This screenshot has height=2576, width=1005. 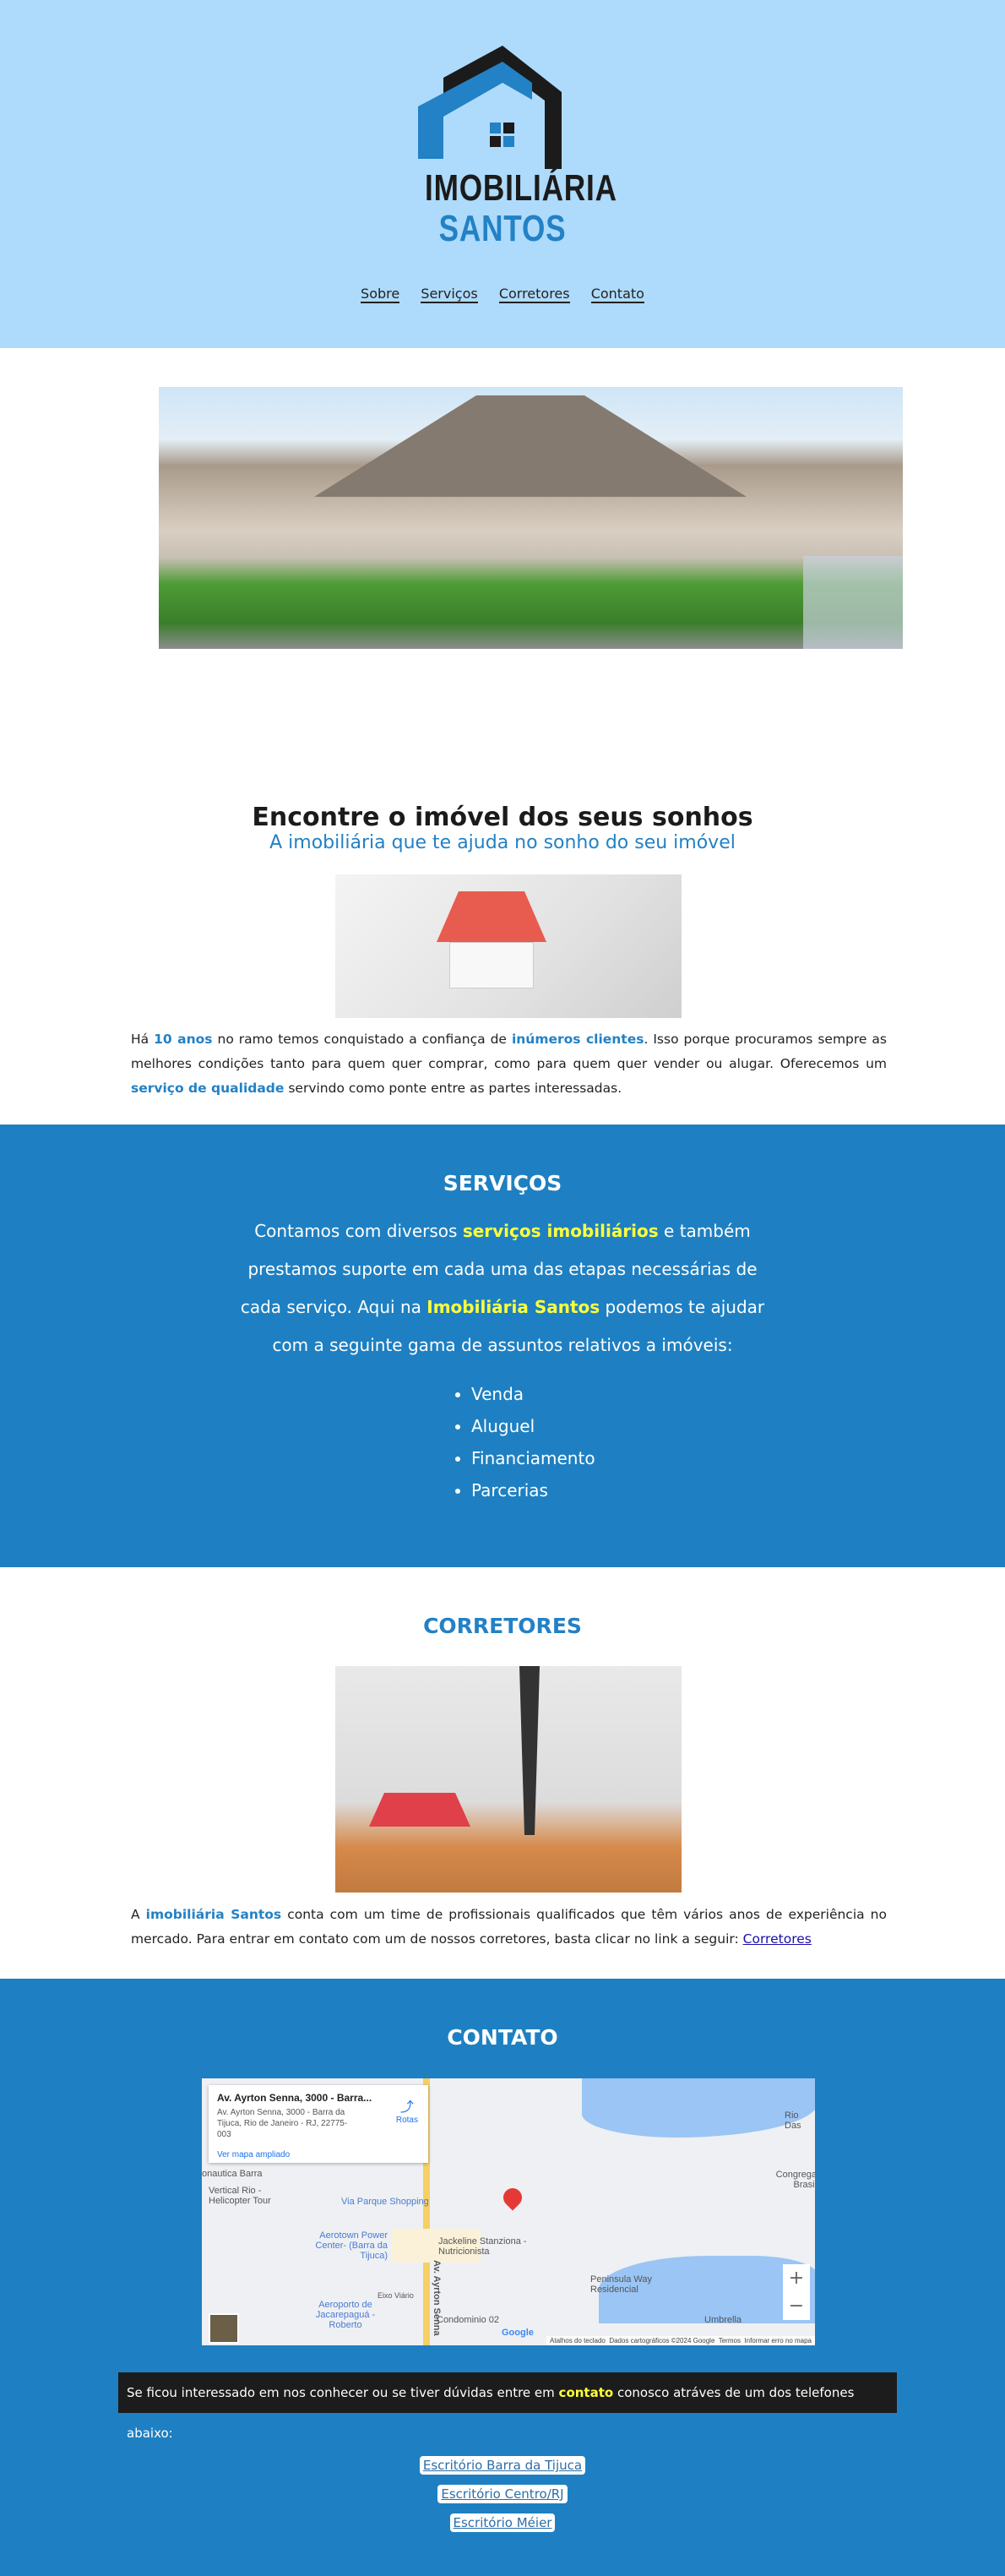 What do you see at coordinates (491, 965) in the screenshot?
I see `house-body` at bounding box center [491, 965].